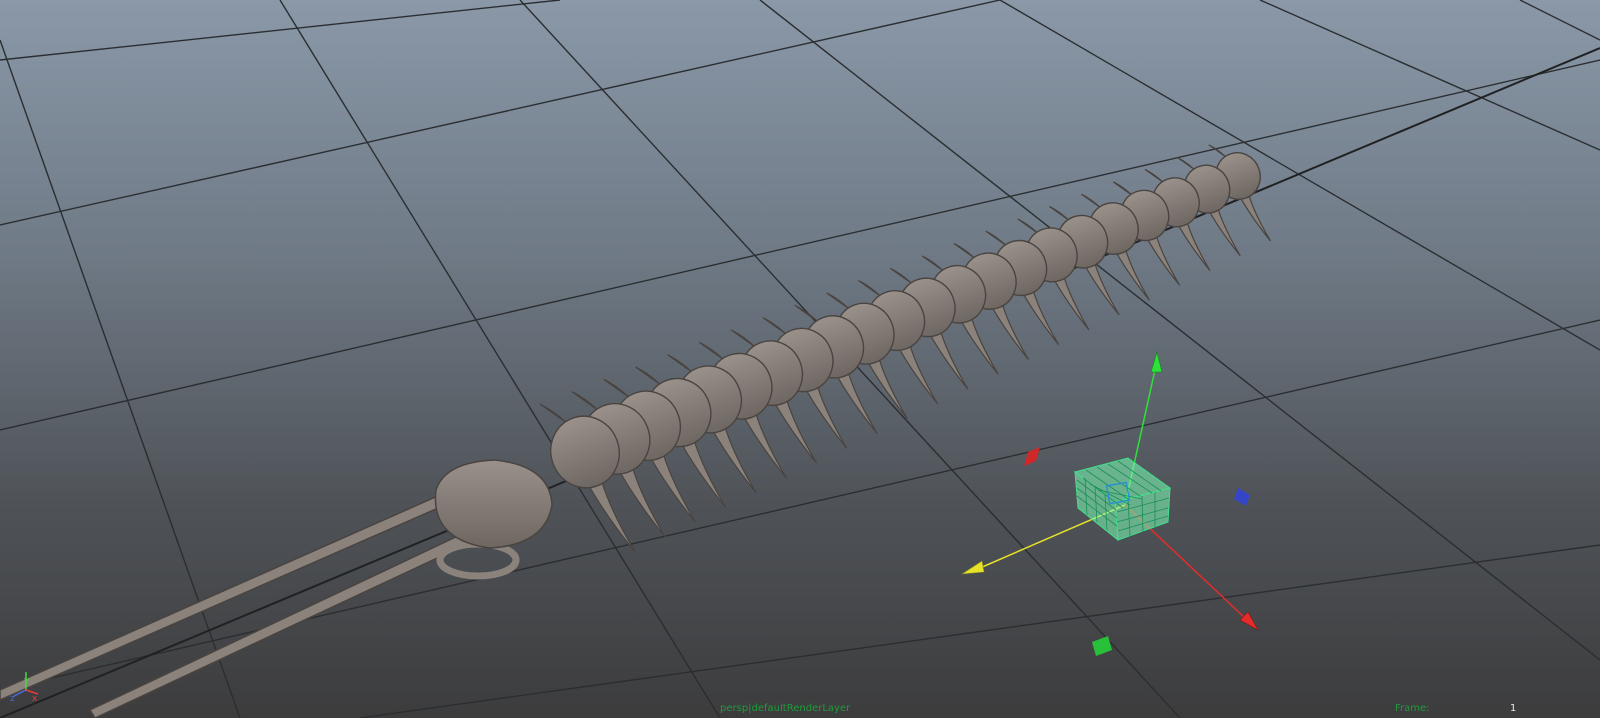 The image size is (1600, 718). What do you see at coordinates (276, 588) in the screenshot?
I see `creature-head` at bounding box center [276, 588].